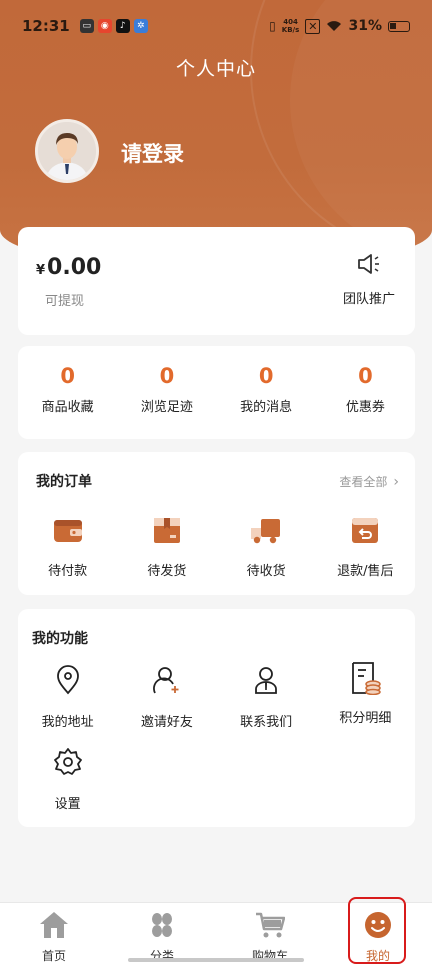 Image resolution: width=432 pixels, height=964 pixels. I want to click on contact-person-icon, so click(266, 680).